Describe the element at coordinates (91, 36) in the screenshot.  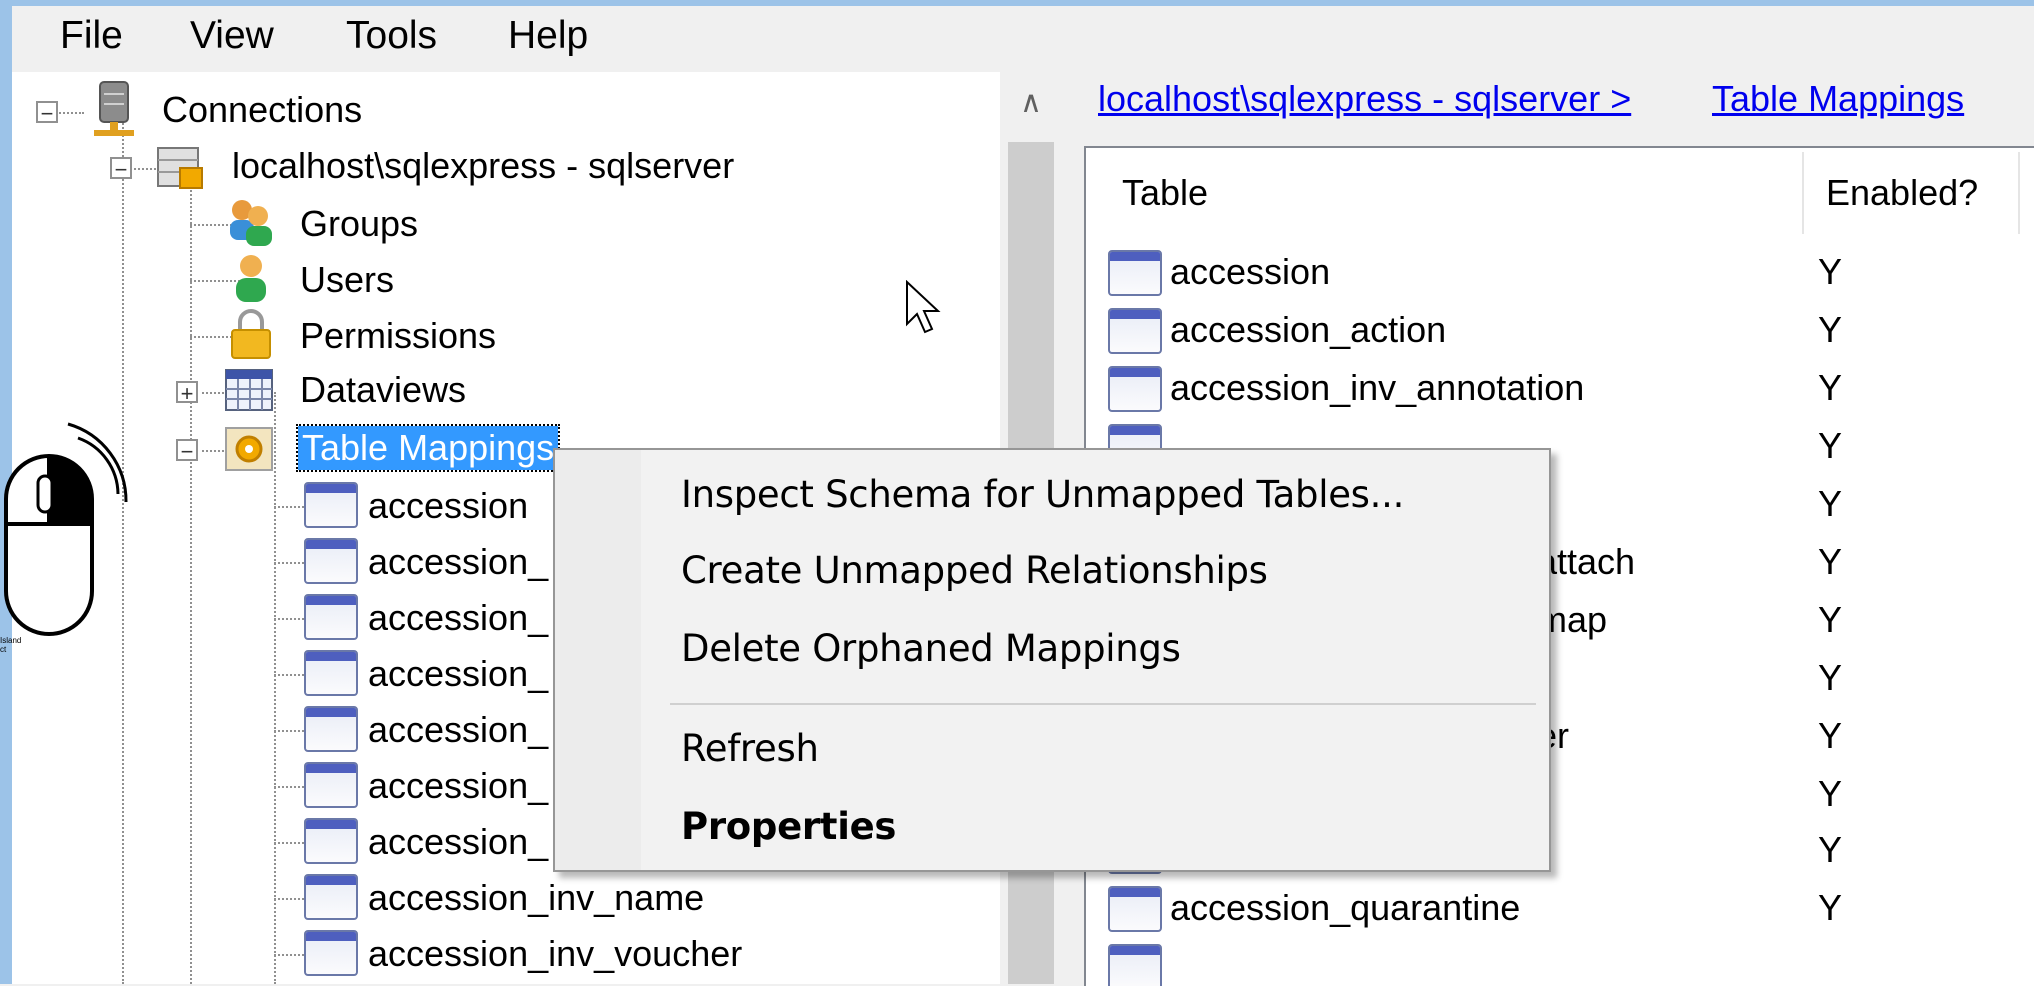
I see `menu-file: File` at that location.